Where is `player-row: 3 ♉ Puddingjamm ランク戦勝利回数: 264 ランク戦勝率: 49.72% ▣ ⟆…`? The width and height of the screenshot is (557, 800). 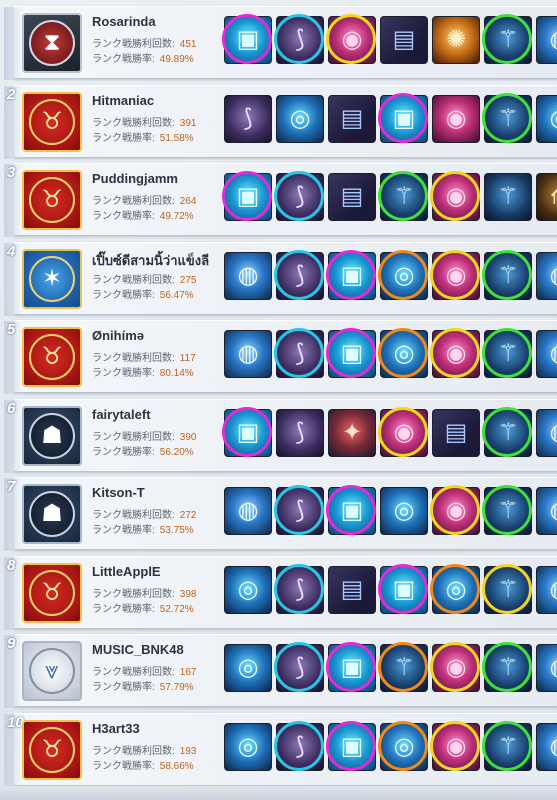
player-row: 3 ♉ Puddingjamm ランク戦勝利回数: 264 ランク戦勝率: 49.72% ▣ ⟆… is located at coordinates (280, 200).